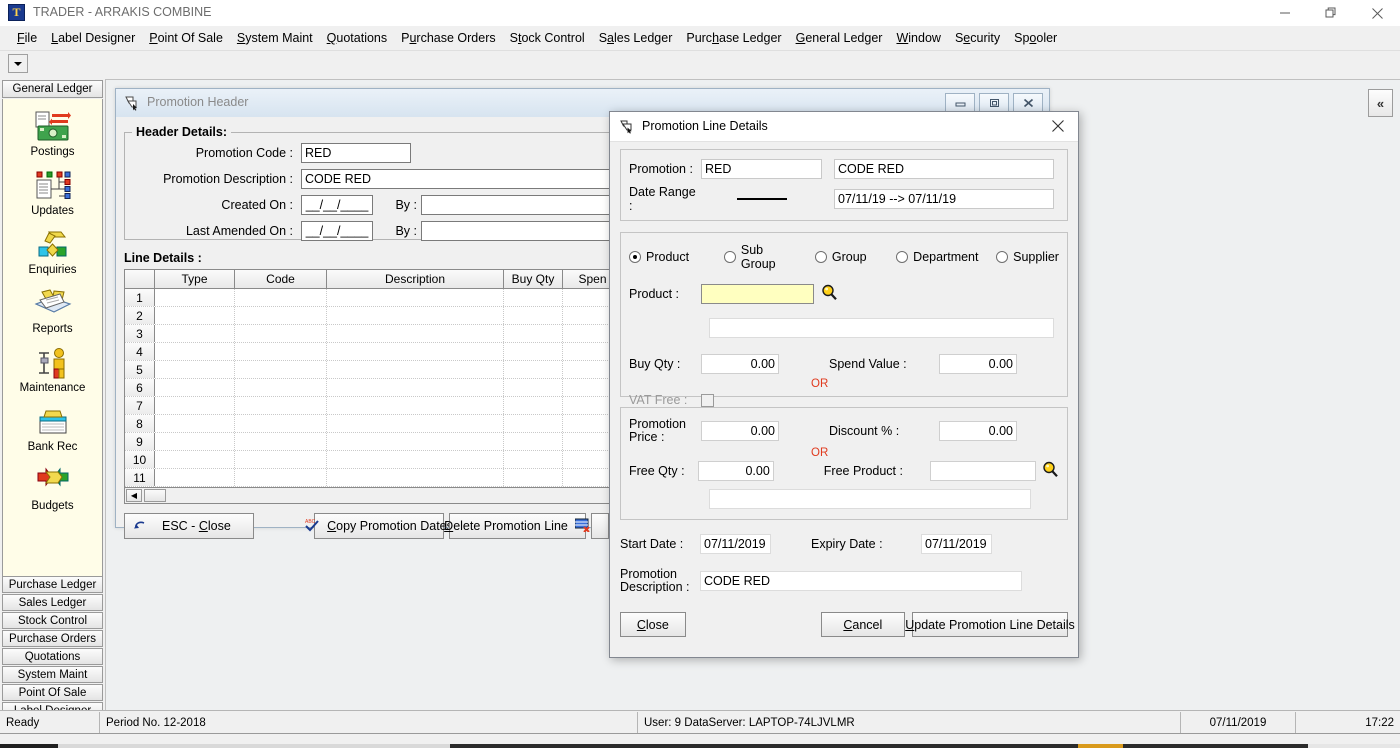  I want to click on sidebar-item-updates: Updates, so click(52, 193).